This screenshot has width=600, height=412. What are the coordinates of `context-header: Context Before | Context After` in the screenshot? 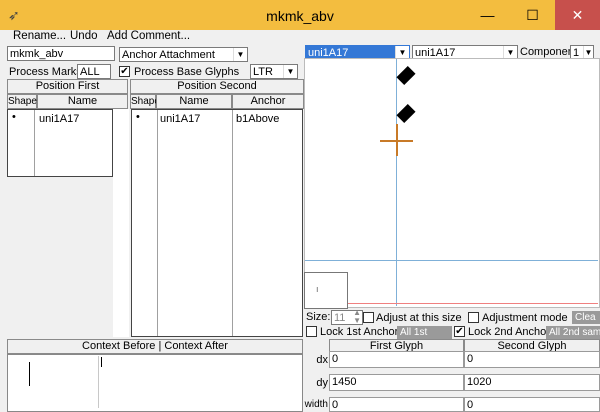 It's located at (155, 346).